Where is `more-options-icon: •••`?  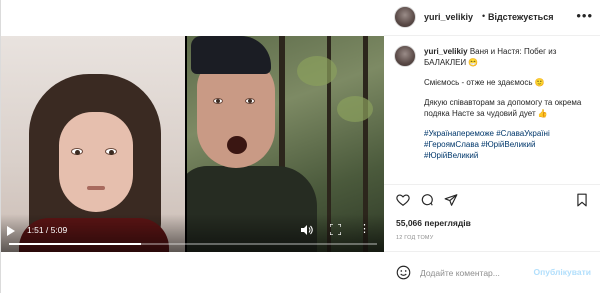
more-options-icon: ••• is located at coordinates (584, 15).